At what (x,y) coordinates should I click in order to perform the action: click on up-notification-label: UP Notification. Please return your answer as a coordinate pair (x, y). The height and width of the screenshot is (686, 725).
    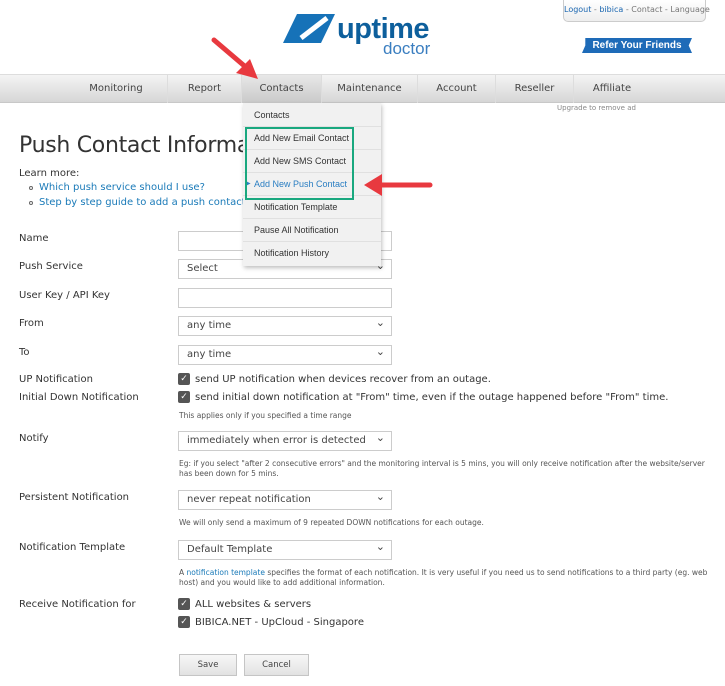
    Looking at the image, I should click on (56, 379).